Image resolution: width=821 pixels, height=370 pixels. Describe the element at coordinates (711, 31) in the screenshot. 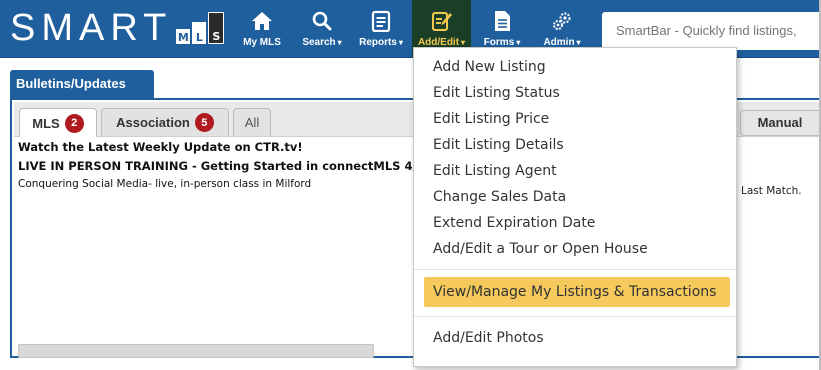

I see `smartbar-search-input` at that location.